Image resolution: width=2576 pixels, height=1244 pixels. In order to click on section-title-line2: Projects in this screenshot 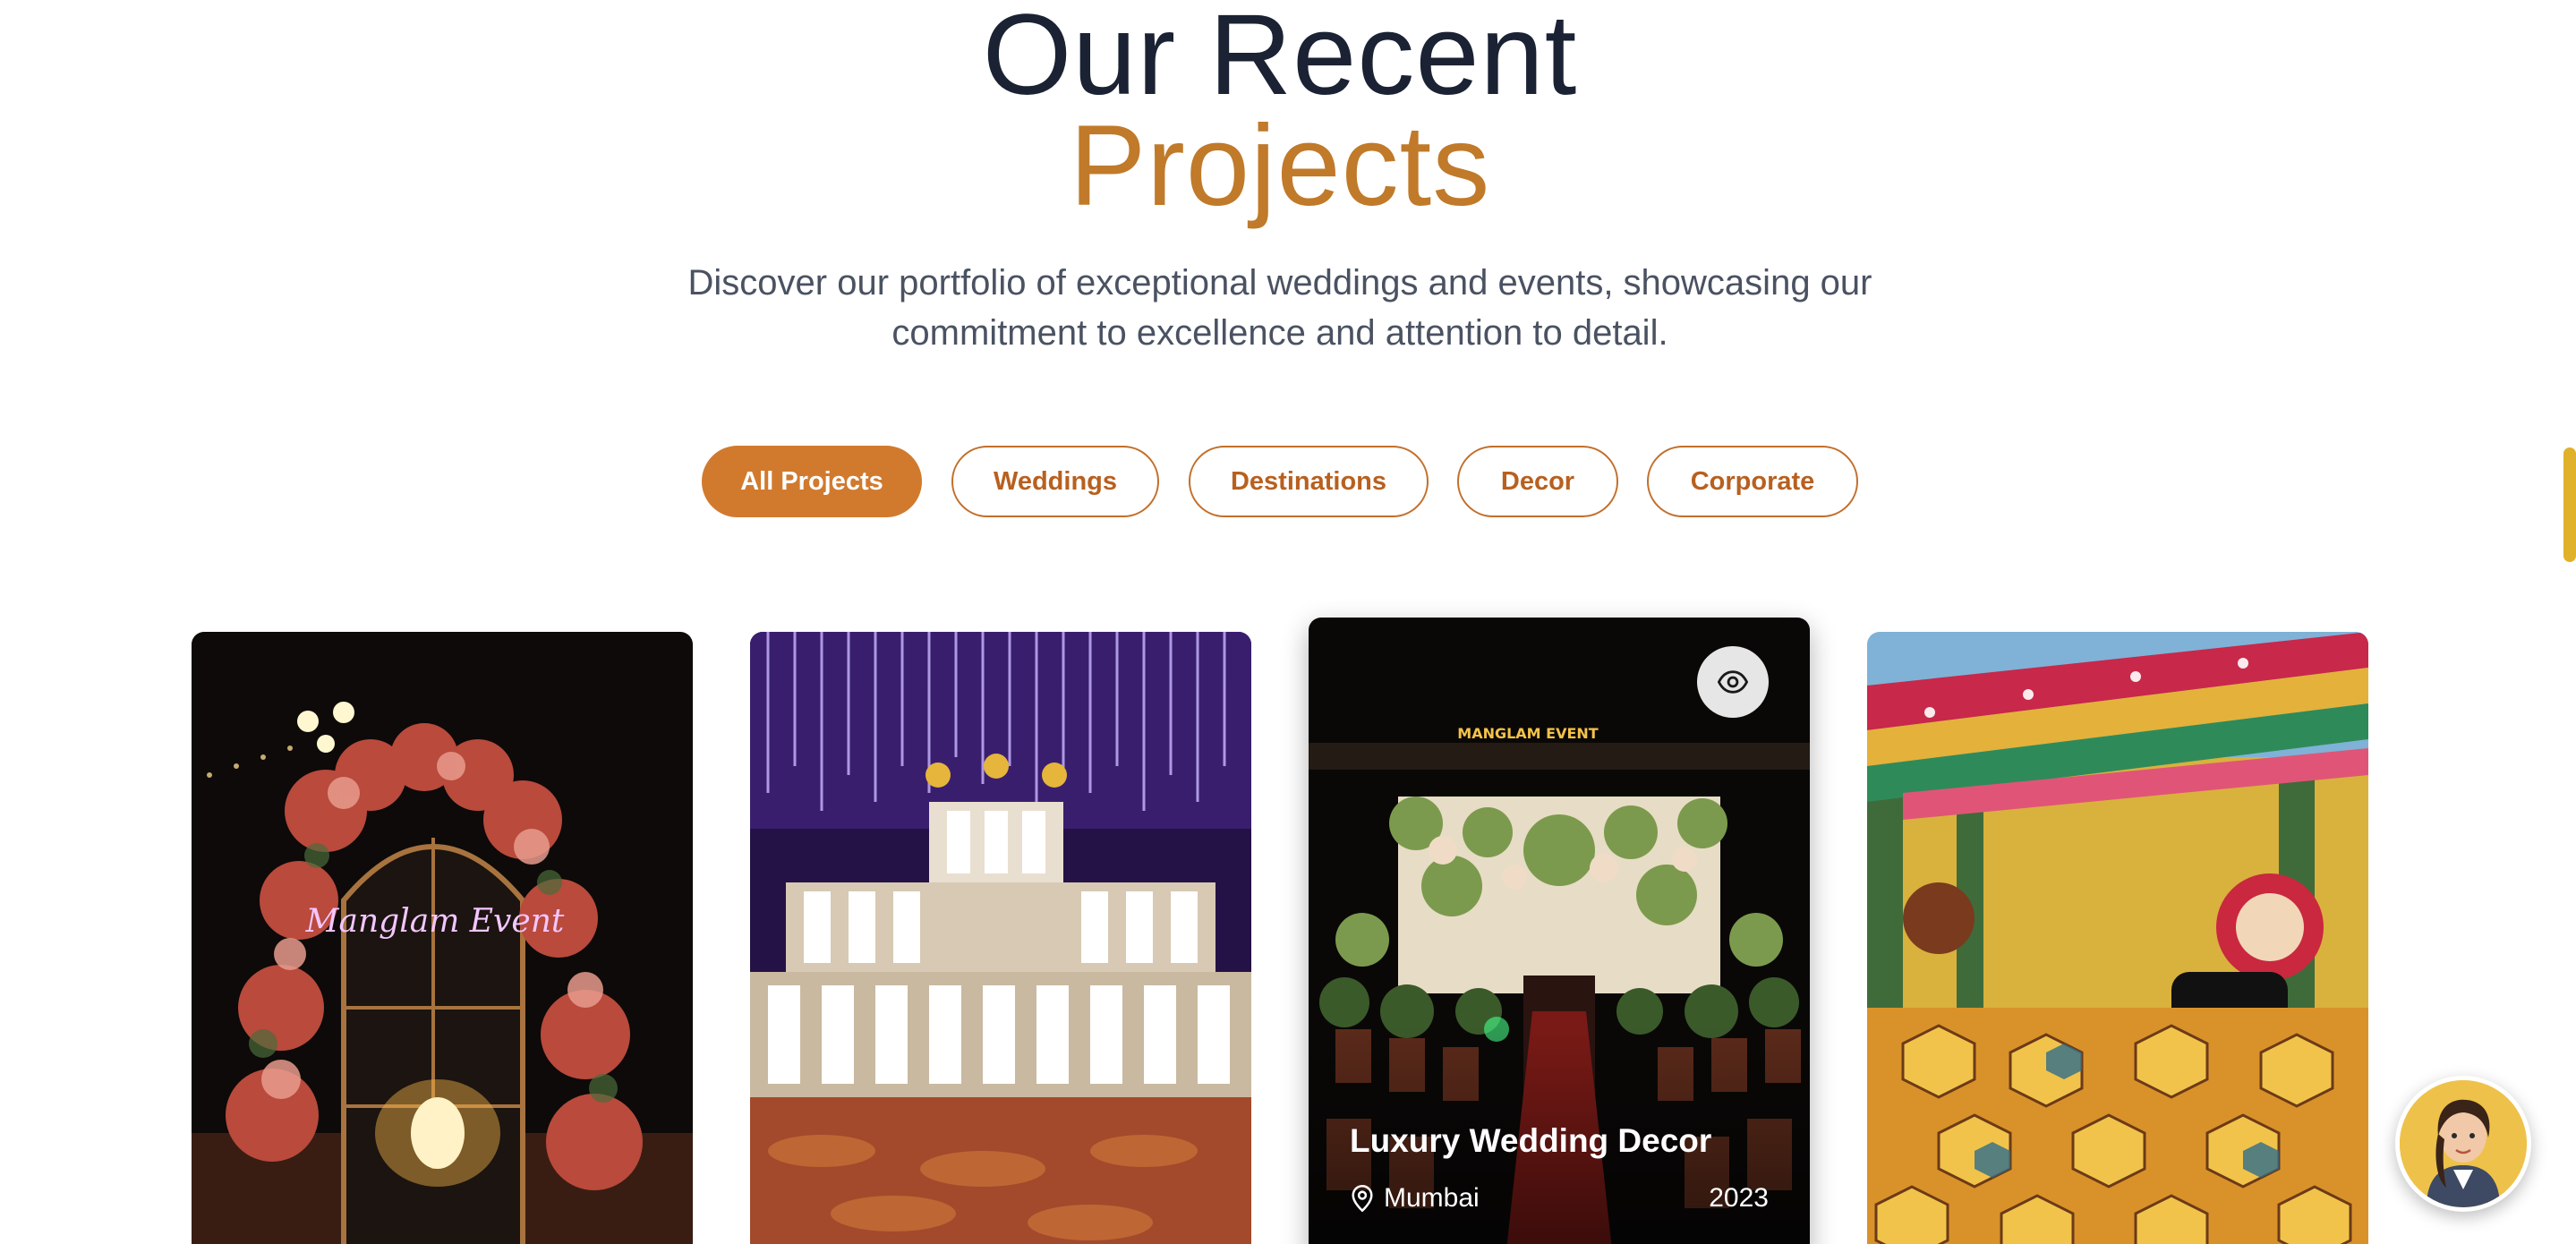, I will do `click(1280, 166)`.